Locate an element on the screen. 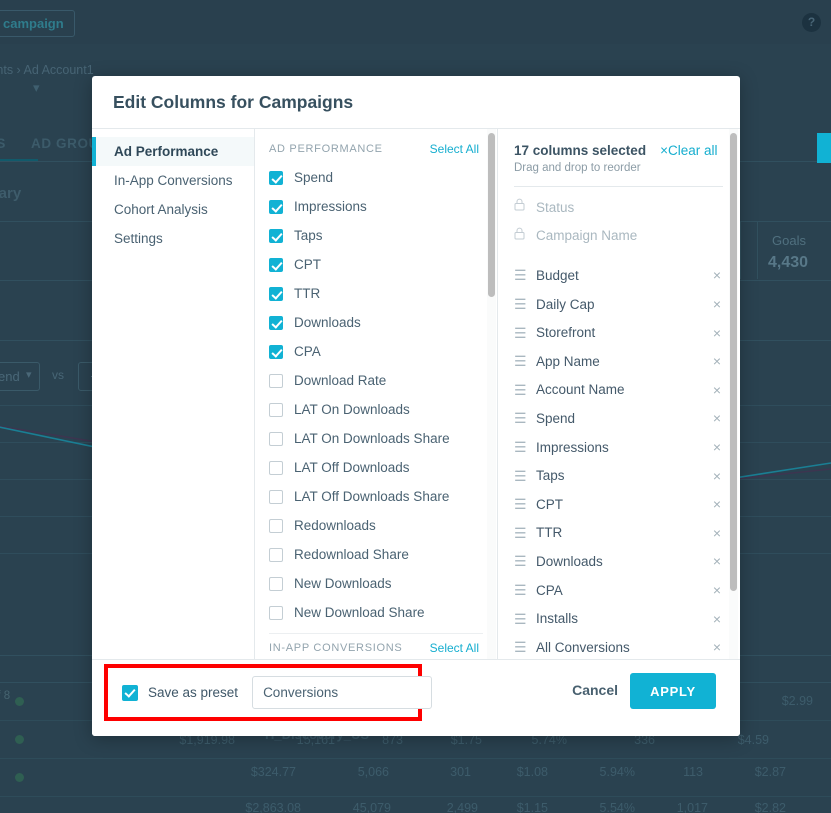  checkbox-row-lat-on-downloads: LAT On Downloads is located at coordinates (376, 409).